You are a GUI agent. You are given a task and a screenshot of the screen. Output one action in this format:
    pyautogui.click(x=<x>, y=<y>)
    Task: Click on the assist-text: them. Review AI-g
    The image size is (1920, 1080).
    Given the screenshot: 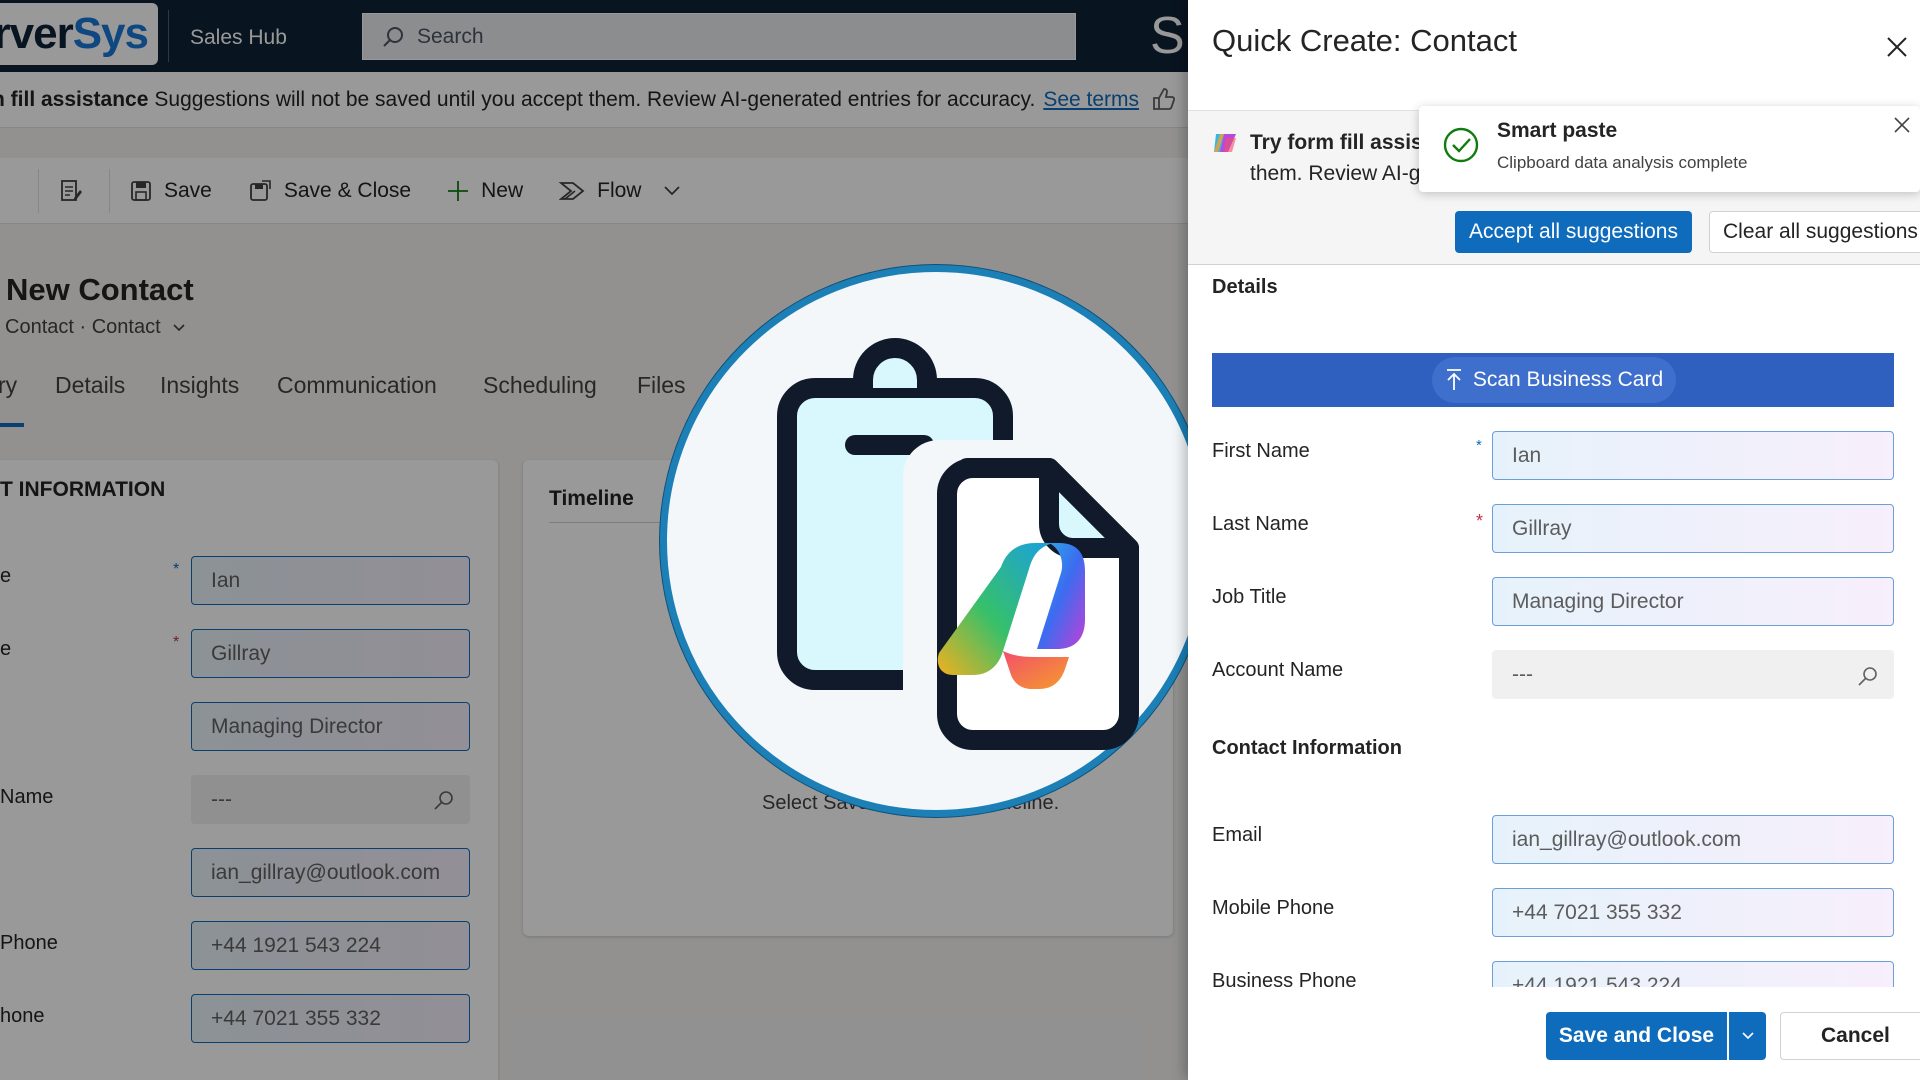 What is the action you would take?
    pyautogui.click(x=1335, y=173)
    